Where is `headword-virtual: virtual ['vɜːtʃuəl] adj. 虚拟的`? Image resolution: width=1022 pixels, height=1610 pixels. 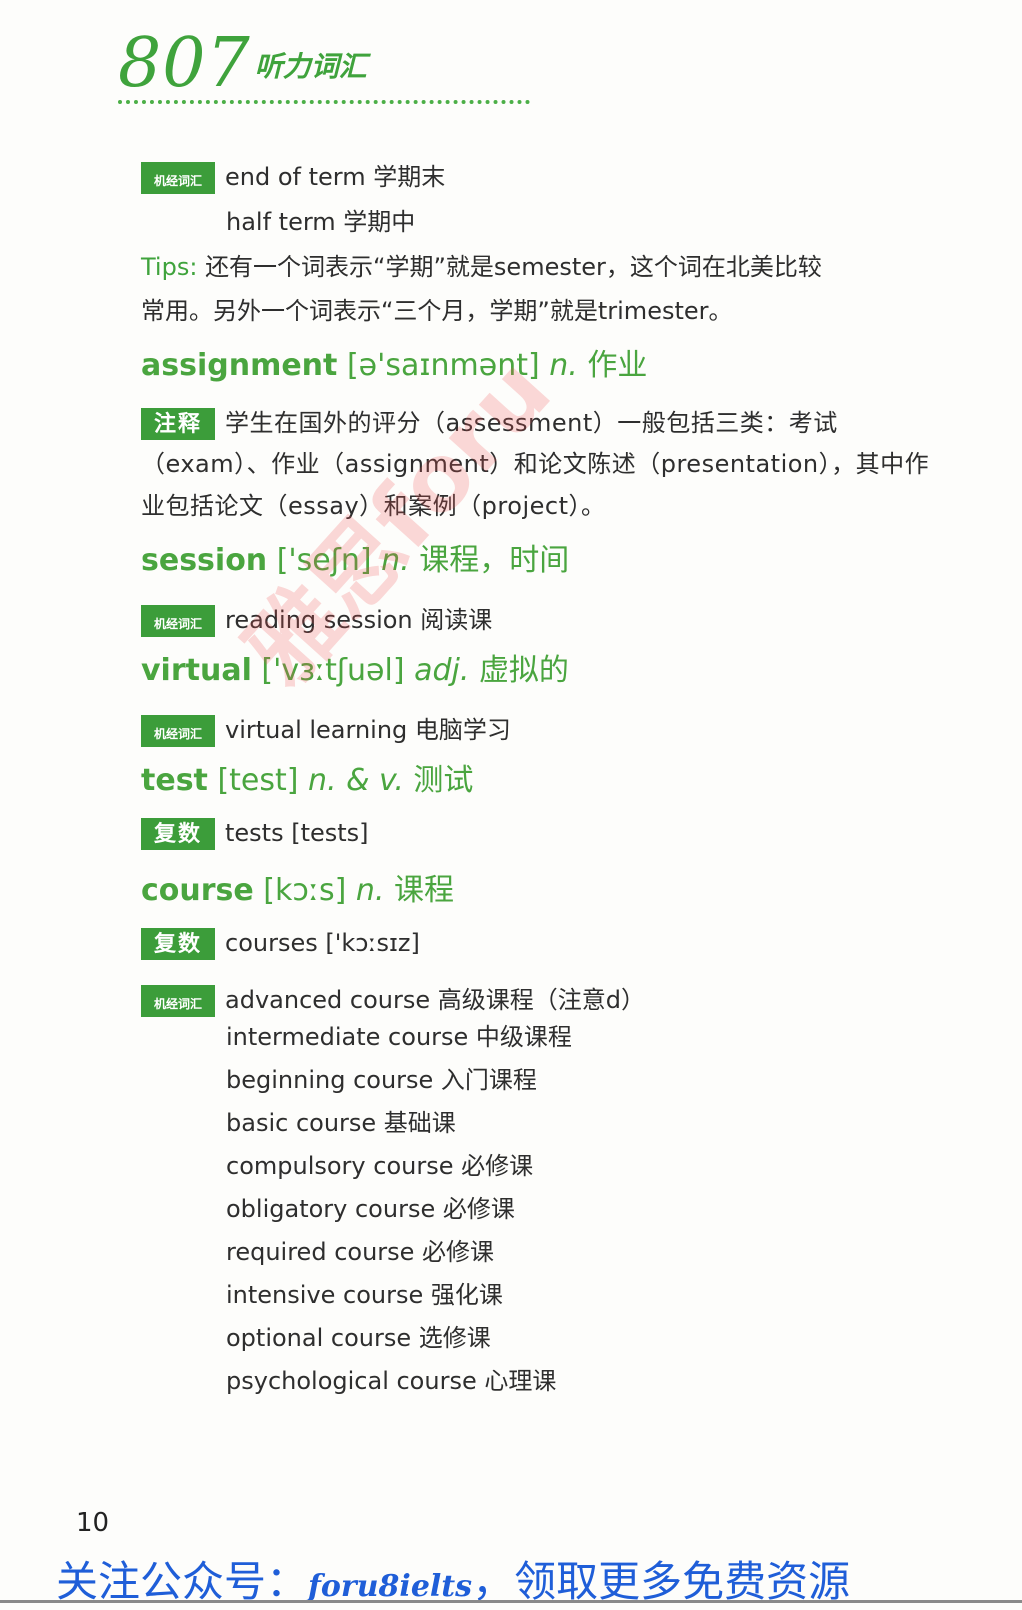 headword-virtual: virtual ['vɜːtʃuəl] adj. 虚拟的 is located at coordinates (355, 670).